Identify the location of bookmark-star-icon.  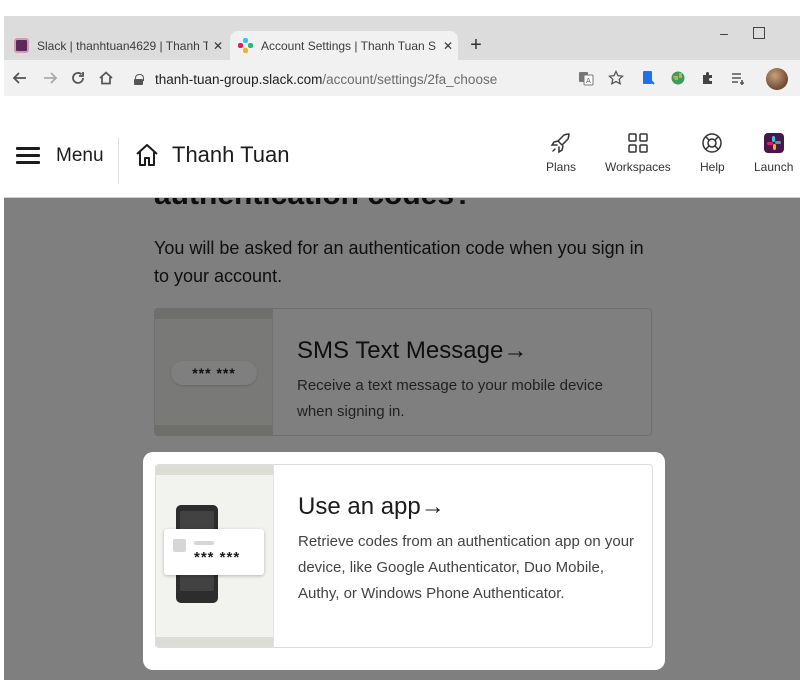
(616, 78).